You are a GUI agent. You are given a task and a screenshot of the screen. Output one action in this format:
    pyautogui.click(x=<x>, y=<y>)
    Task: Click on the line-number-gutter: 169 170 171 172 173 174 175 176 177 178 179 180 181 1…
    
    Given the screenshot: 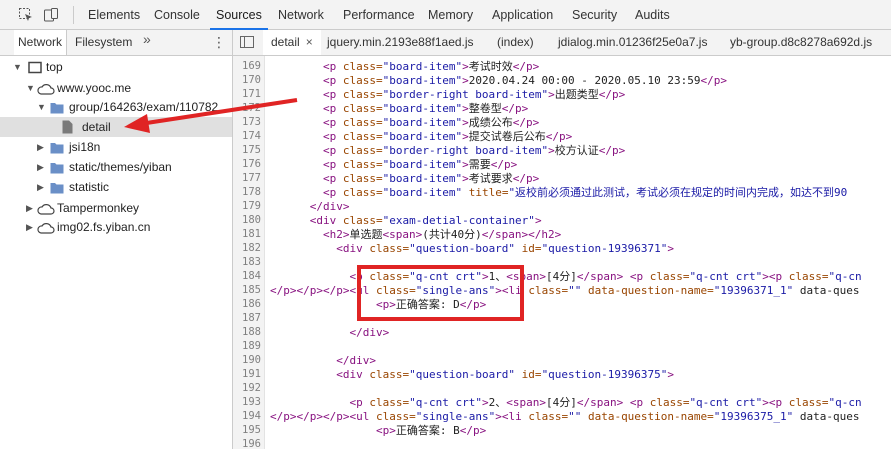 What is the action you would take?
    pyautogui.click(x=249, y=253)
    